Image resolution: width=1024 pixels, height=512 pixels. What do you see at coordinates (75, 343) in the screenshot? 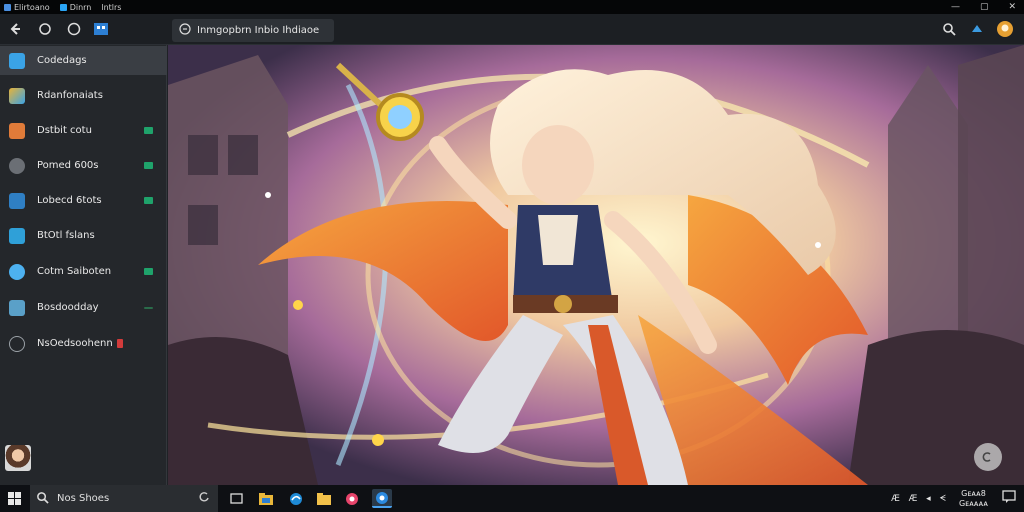
I see `sidebar-item-label: NsOedsoohenn` at bounding box center [75, 343].